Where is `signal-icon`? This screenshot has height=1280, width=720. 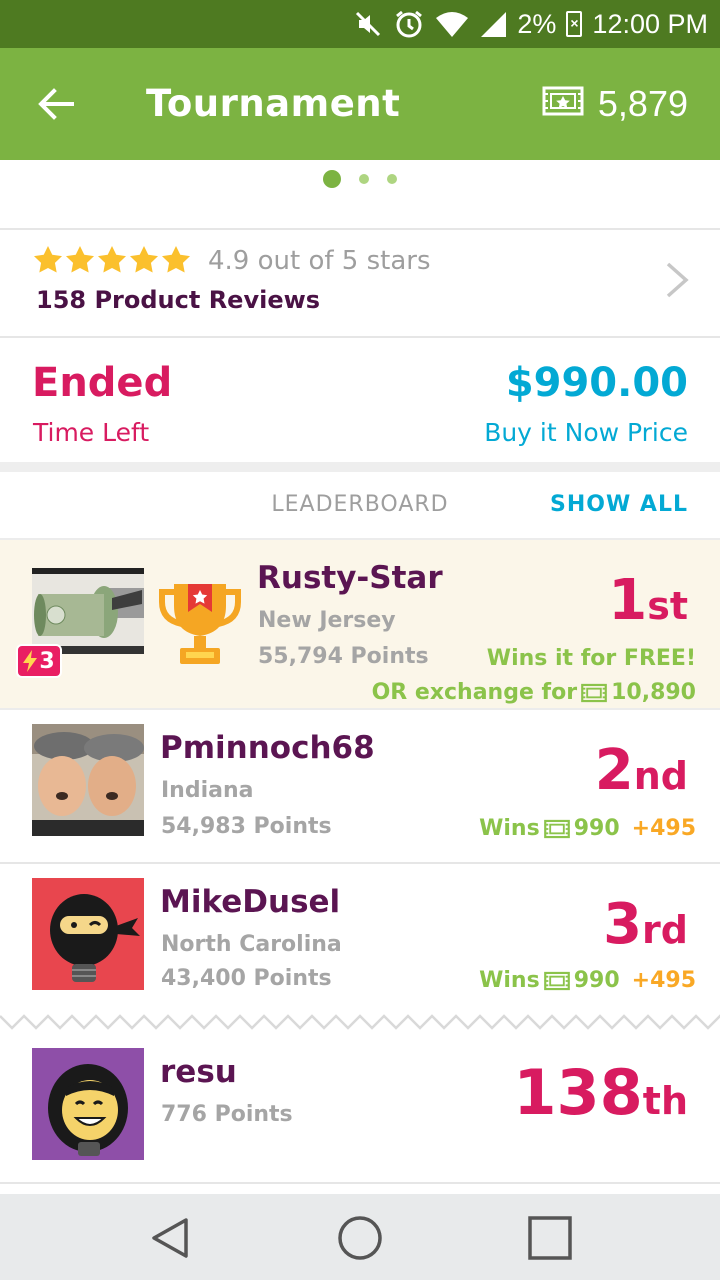
signal-icon is located at coordinates (493, 24).